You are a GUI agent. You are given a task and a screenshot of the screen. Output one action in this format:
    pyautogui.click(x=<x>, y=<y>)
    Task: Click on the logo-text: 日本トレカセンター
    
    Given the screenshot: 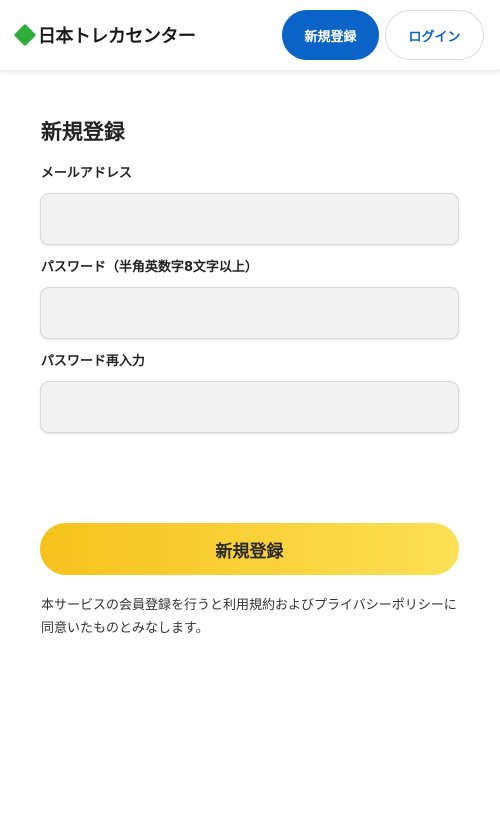 What is the action you would take?
    pyautogui.click(x=117, y=36)
    